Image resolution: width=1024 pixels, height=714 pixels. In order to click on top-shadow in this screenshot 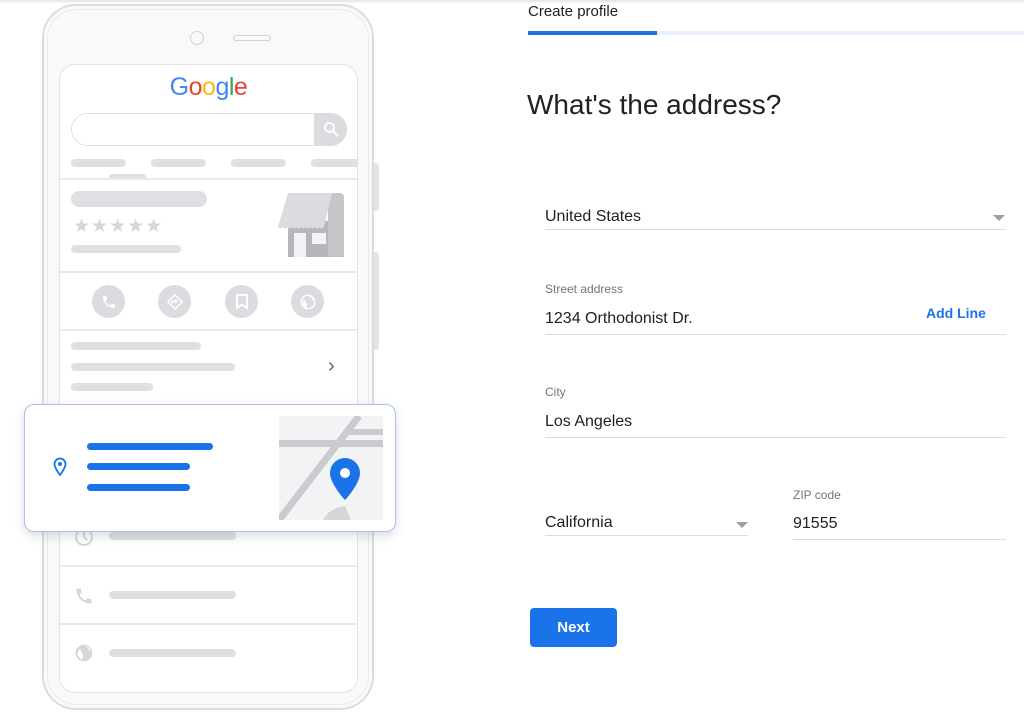, I will do `click(512, 2)`.